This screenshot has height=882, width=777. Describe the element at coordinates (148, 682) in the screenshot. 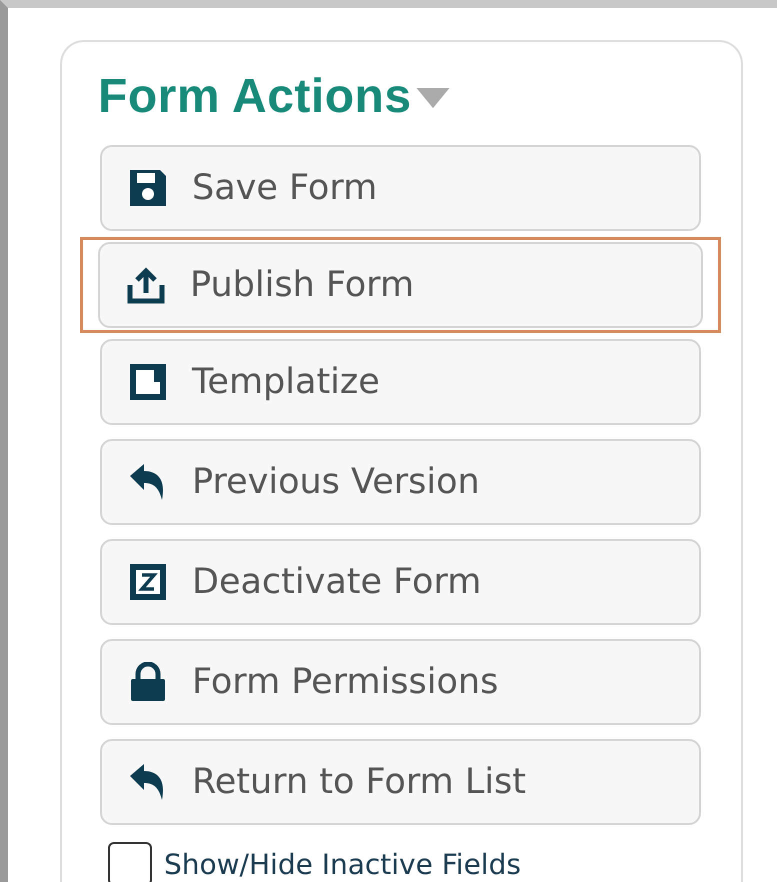

I see `lock-icon` at that location.